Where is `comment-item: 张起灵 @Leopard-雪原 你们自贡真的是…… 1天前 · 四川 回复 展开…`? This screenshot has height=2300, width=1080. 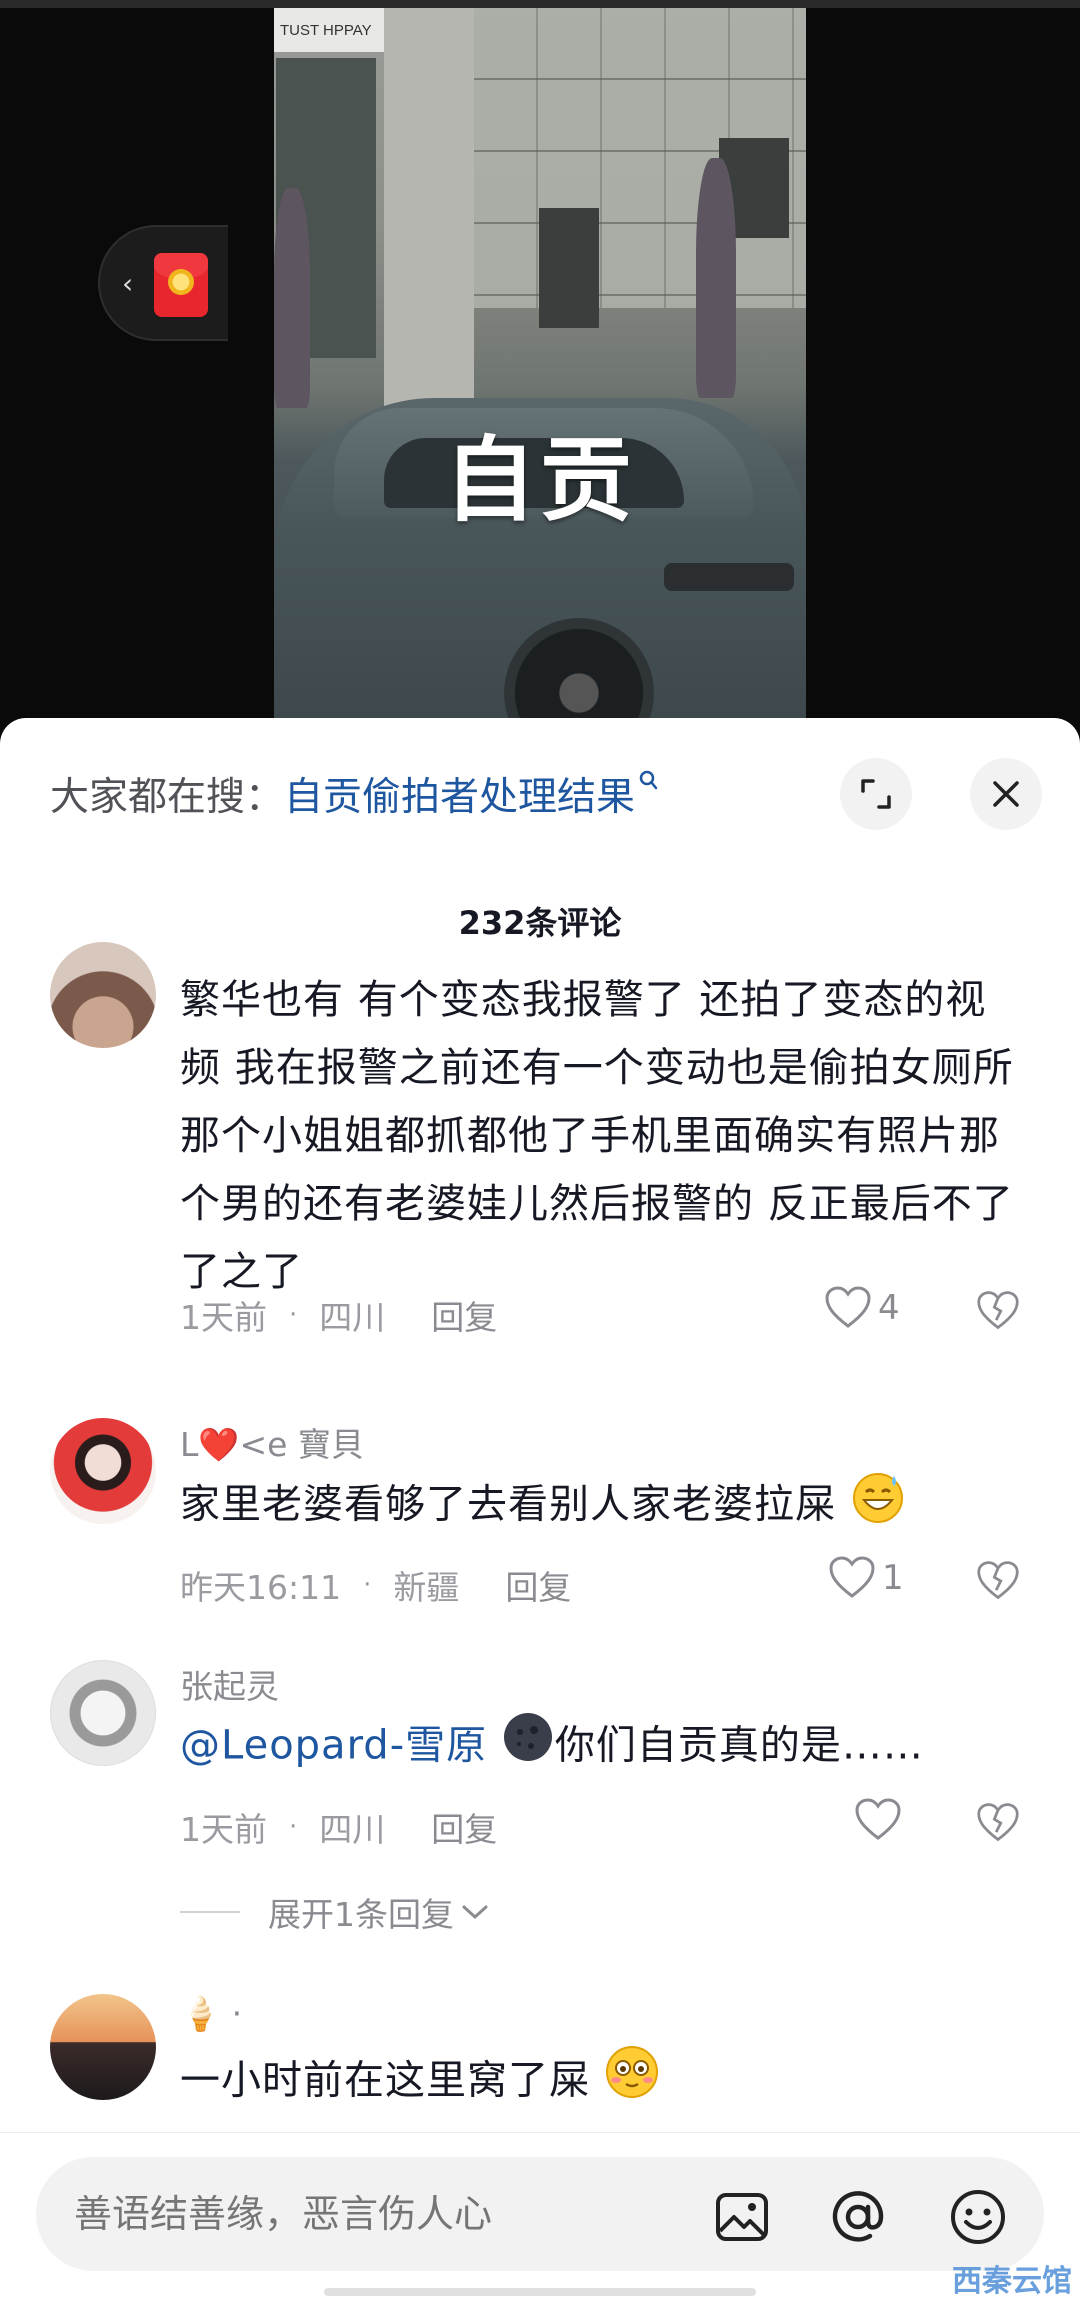 comment-item: 张起灵 @Leopard-雪原 你们自贡真的是…… 1天前 · 四川 回复 展开… is located at coordinates (540, 1810).